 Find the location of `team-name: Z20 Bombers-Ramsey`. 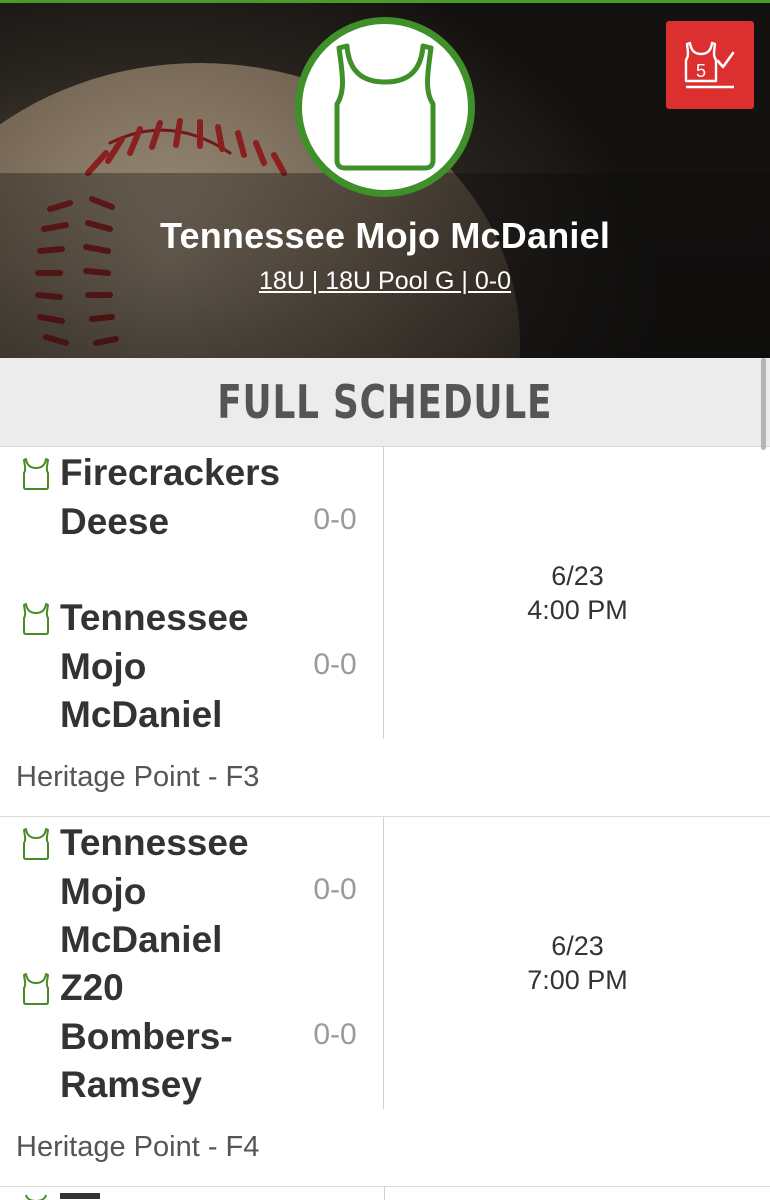

team-name: Z20 Bombers-Ramsey is located at coordinates (146, 1037).